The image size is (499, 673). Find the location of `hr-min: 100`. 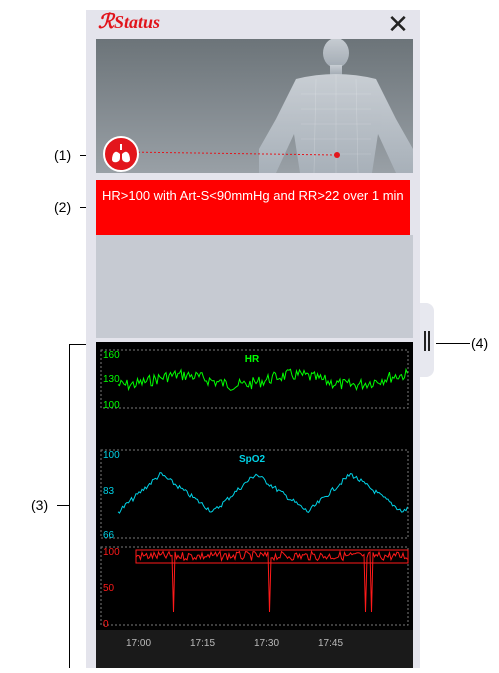

hr-min: 100 is located at coordinates (111, 405).